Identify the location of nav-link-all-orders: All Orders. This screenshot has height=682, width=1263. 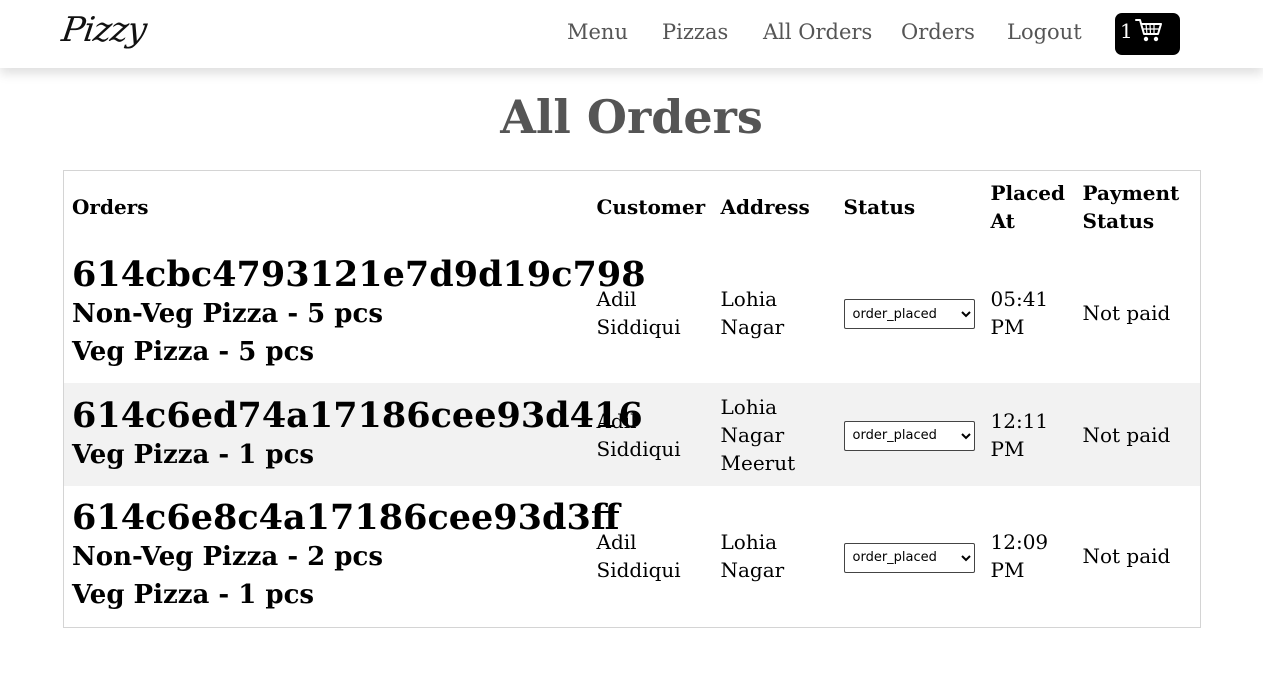
(817, 32).